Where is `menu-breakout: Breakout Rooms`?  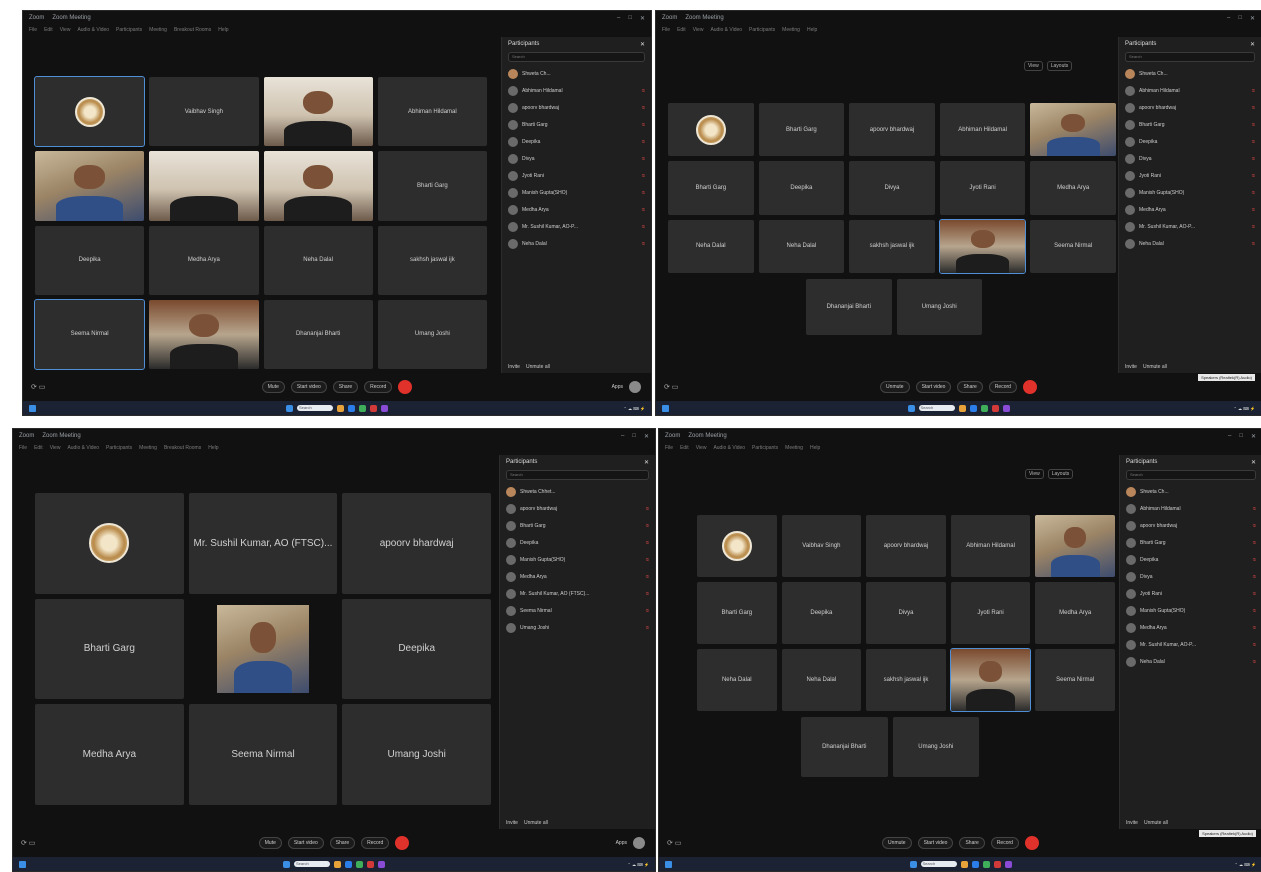
menu-breakout: Breakout Rooms is located at coordinates (192, 30).